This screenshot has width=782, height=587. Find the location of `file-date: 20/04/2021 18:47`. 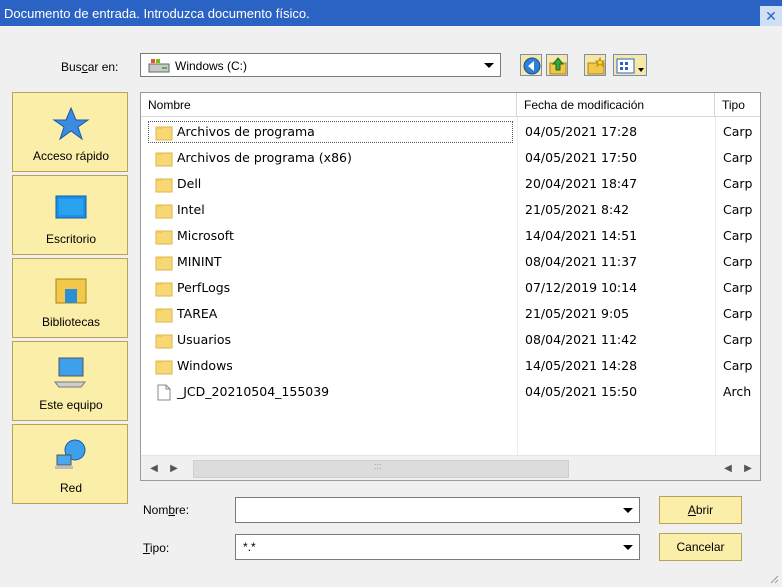

file-date: 20/04/2021 18:47 is located at coordinates (581, 183).